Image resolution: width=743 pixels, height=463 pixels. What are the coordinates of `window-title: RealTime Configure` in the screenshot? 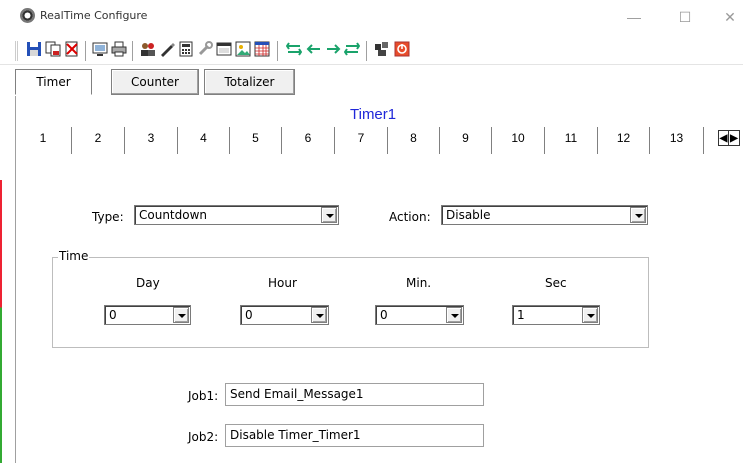 It's located at (94, 15).